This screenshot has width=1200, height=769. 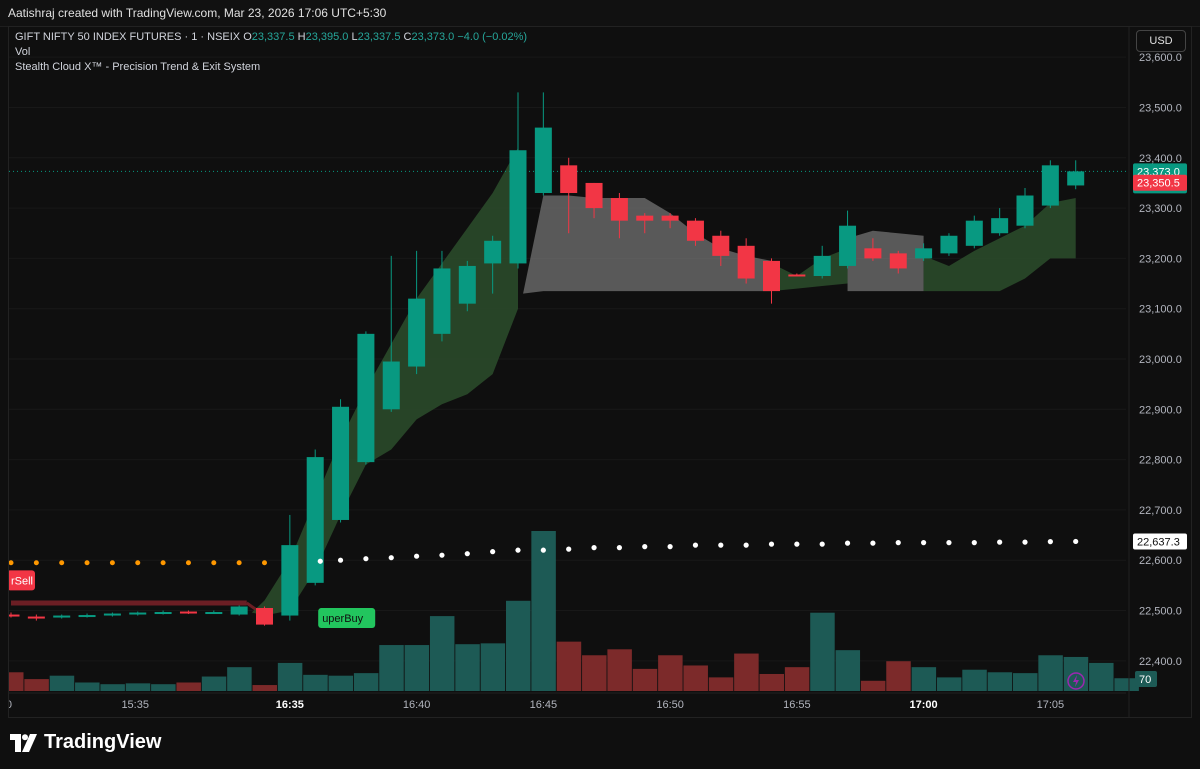 I want to click on high-label: H, so click(x=301, y=37).